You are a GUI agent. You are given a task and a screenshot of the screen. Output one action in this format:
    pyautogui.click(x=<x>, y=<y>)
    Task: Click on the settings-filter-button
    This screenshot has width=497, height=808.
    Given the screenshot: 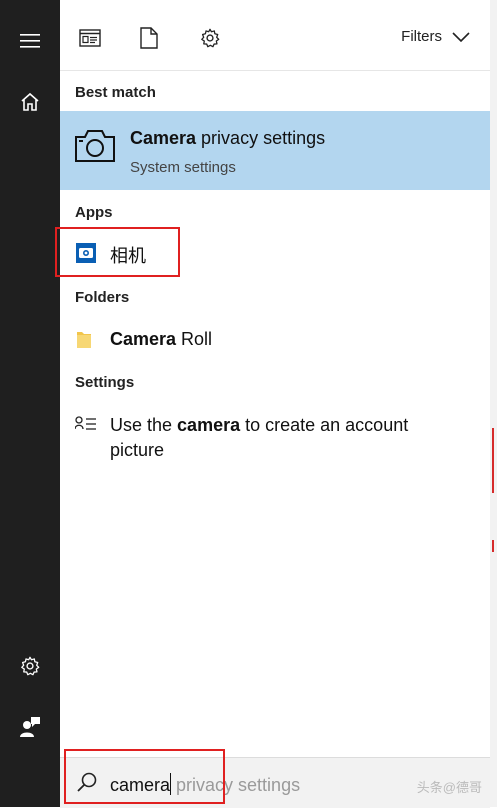 What is the action you would take?
    pyautogui.click(x=210, y=38)
    